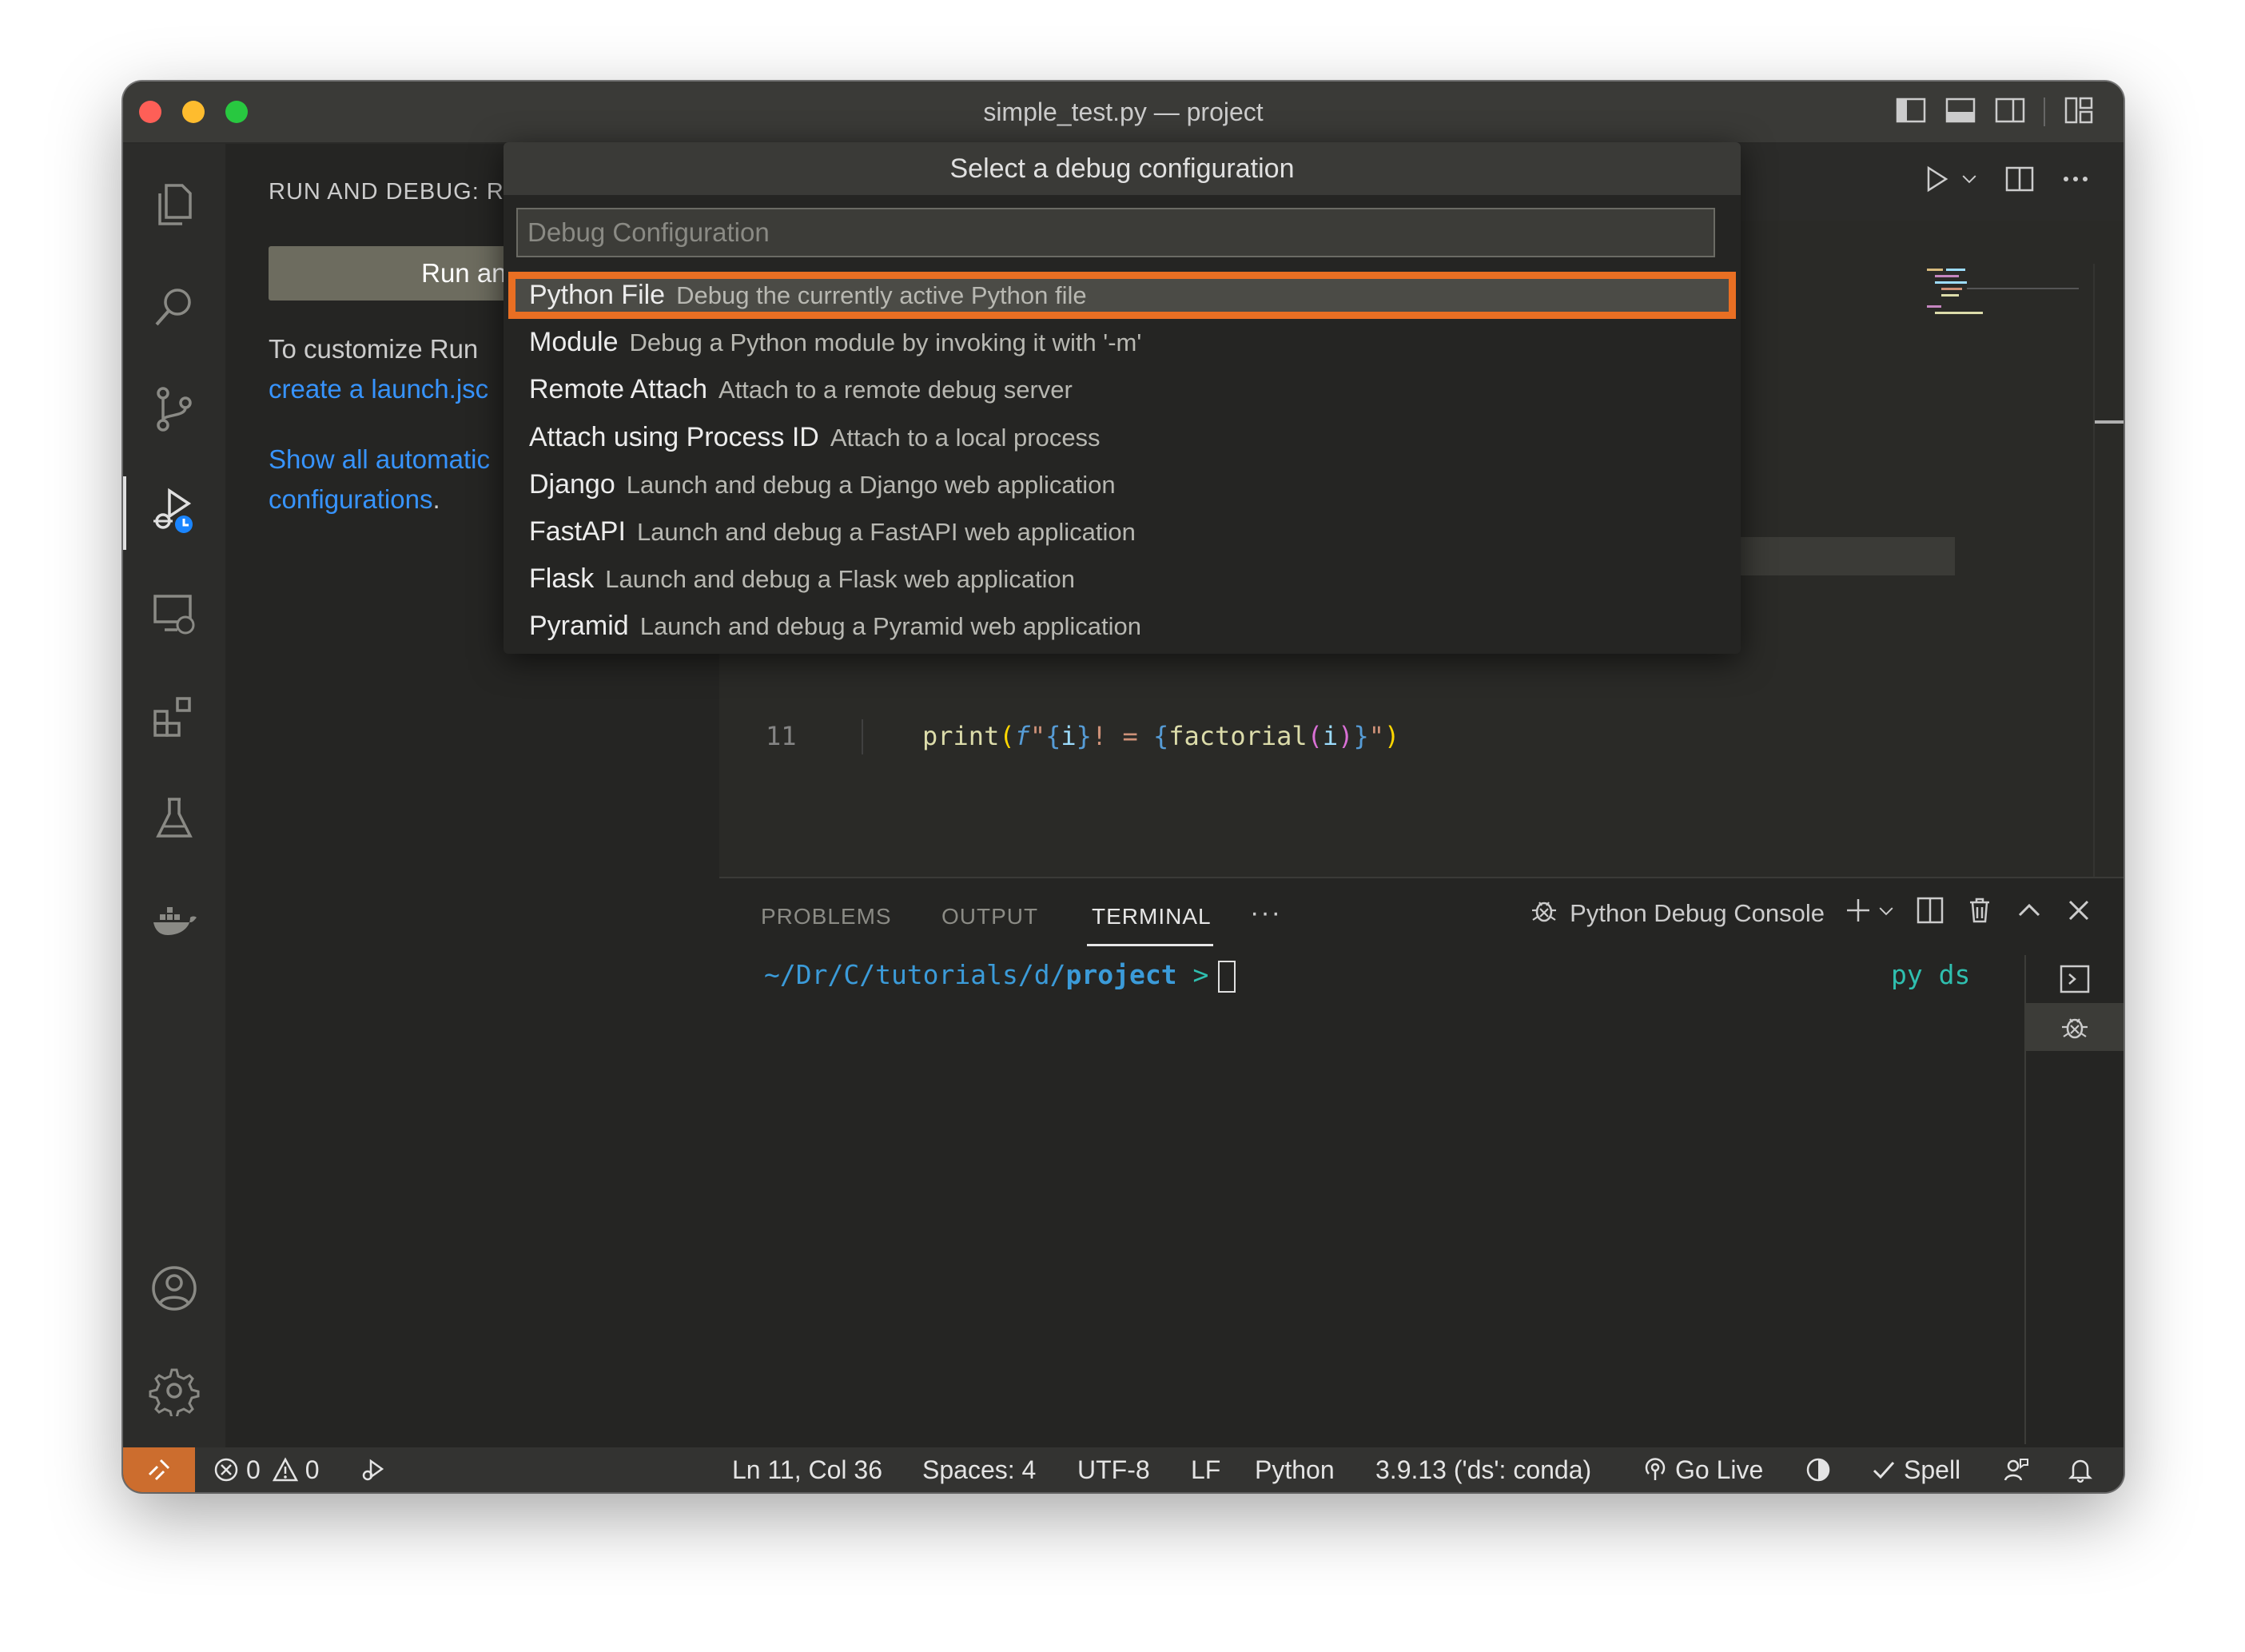  I want to click on remote-icon, so click(159, 1470).